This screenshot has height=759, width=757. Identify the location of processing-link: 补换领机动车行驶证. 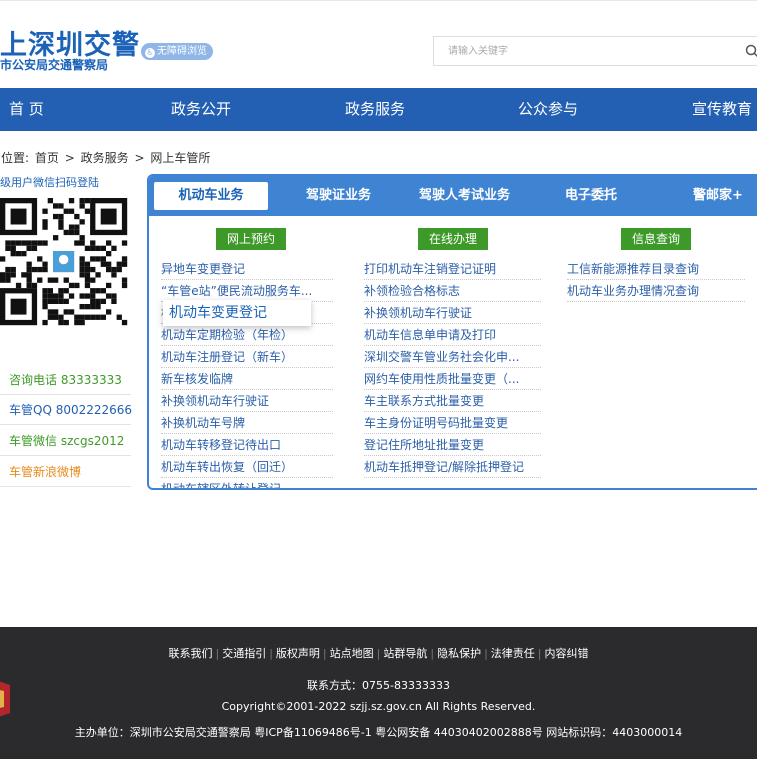
(452, 313).